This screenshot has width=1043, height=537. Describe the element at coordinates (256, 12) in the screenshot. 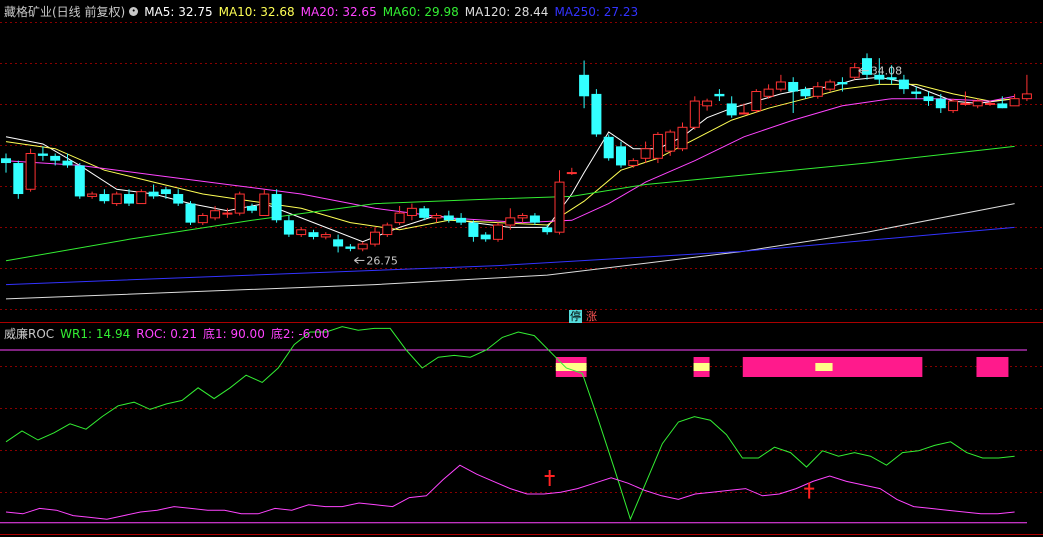

I see `ma-legend-item: MA10: 32.68` at that location.